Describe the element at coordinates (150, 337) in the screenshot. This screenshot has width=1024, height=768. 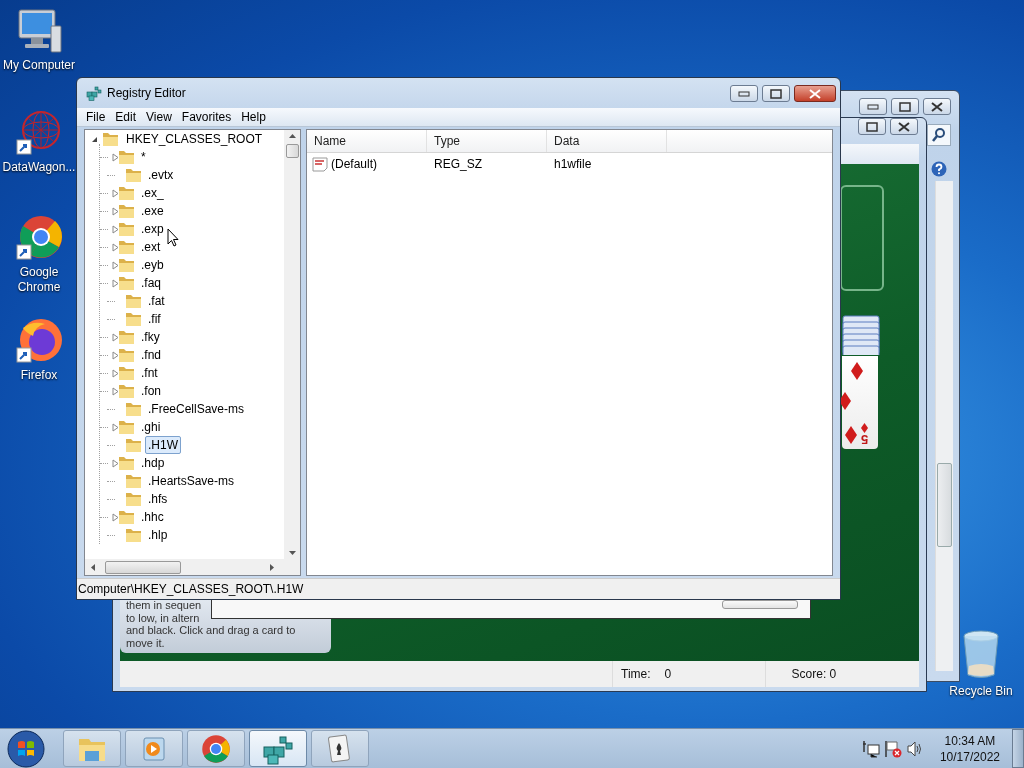
I see `tree-item-label: .fky` at that location.